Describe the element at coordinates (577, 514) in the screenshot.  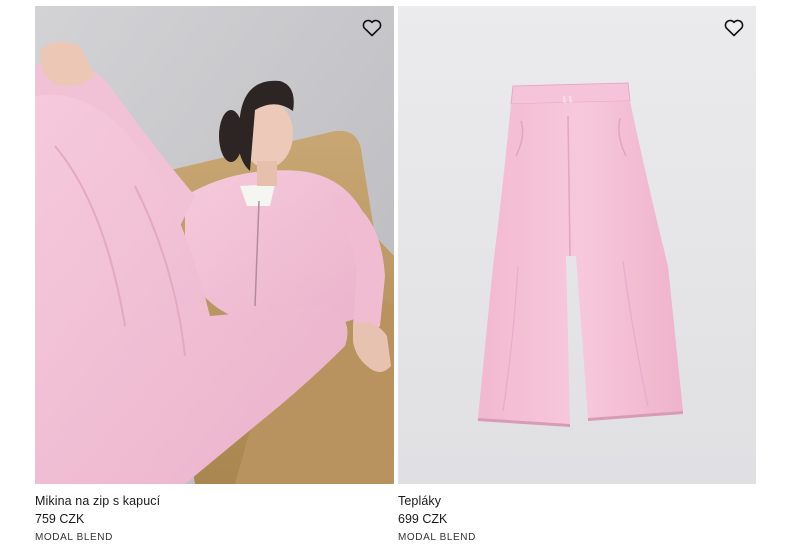
I see `product-info: Tepláky 699 CZK MODAL BLEND` at that location.